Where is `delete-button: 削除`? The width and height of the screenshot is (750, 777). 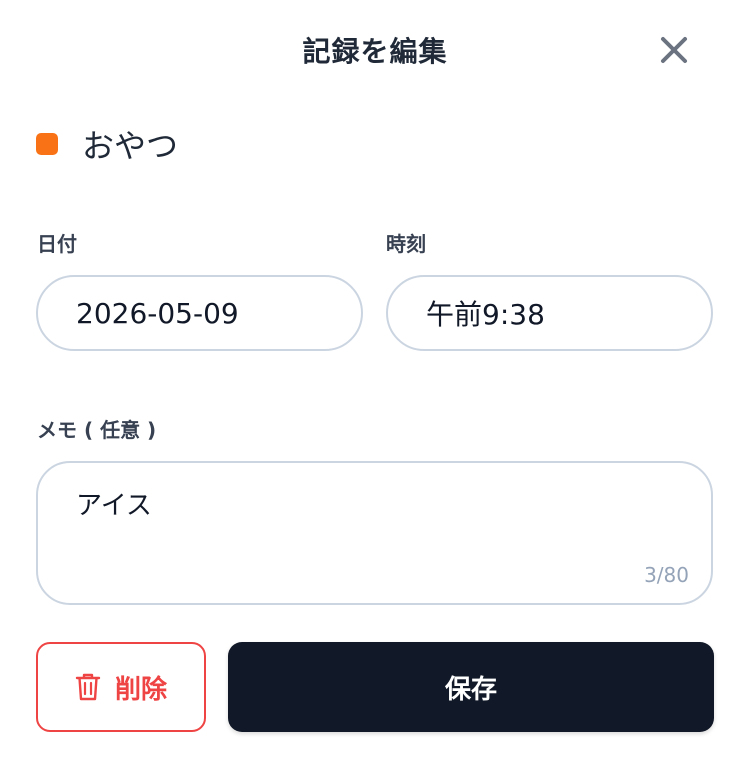
delete-button: 削除 is located at coordinates (121, 687).